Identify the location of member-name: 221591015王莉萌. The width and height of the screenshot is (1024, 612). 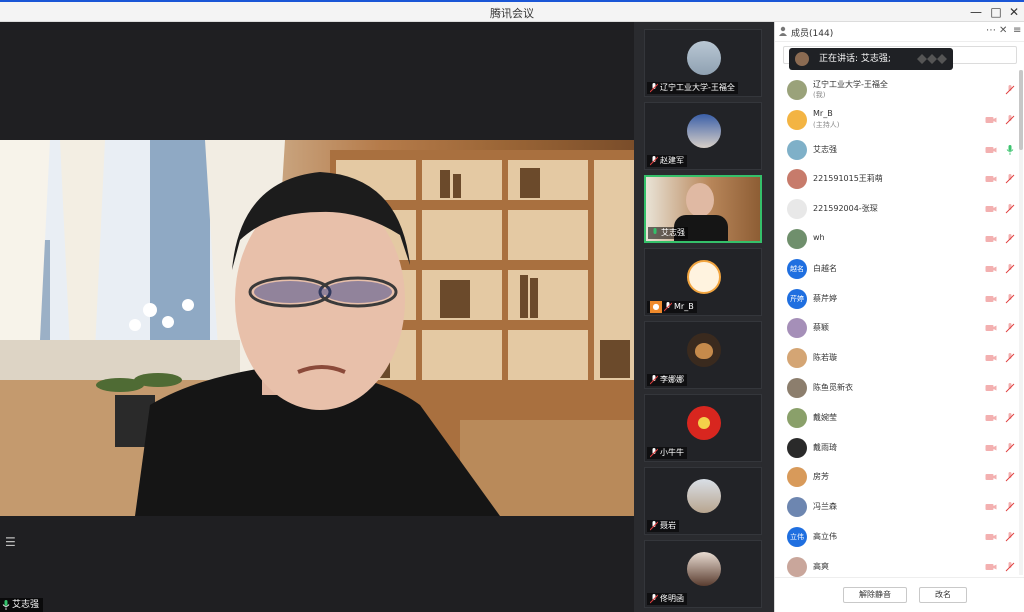
(848, 179).